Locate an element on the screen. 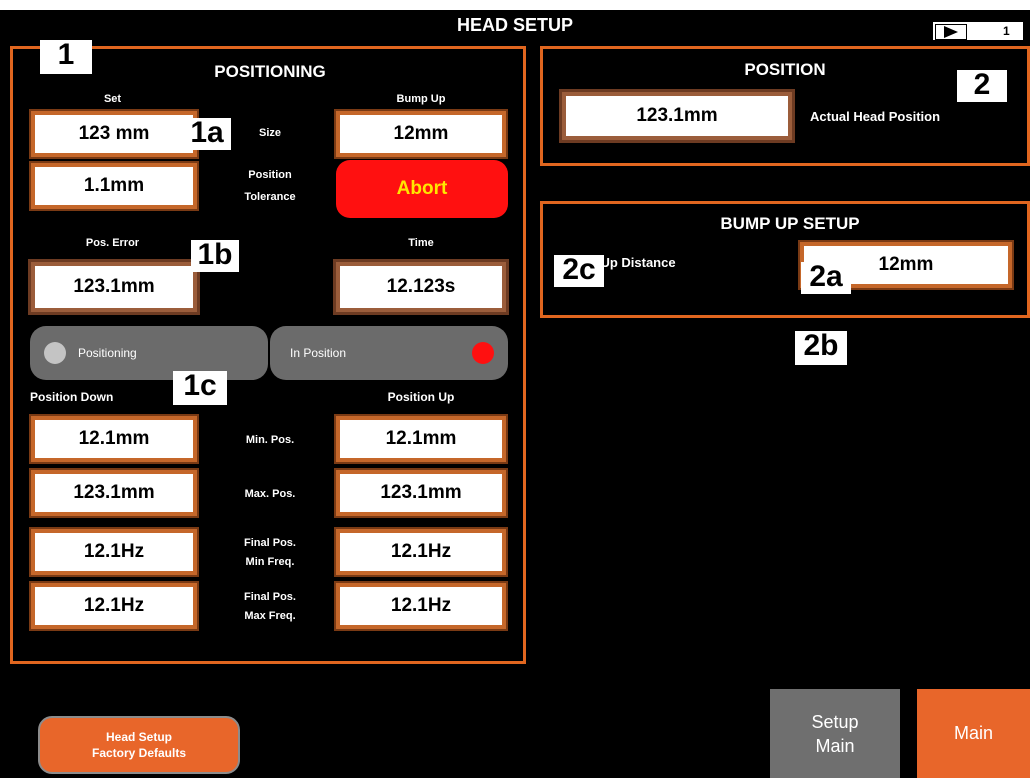  status-led-off-icon is located at coordinates (55, 353).